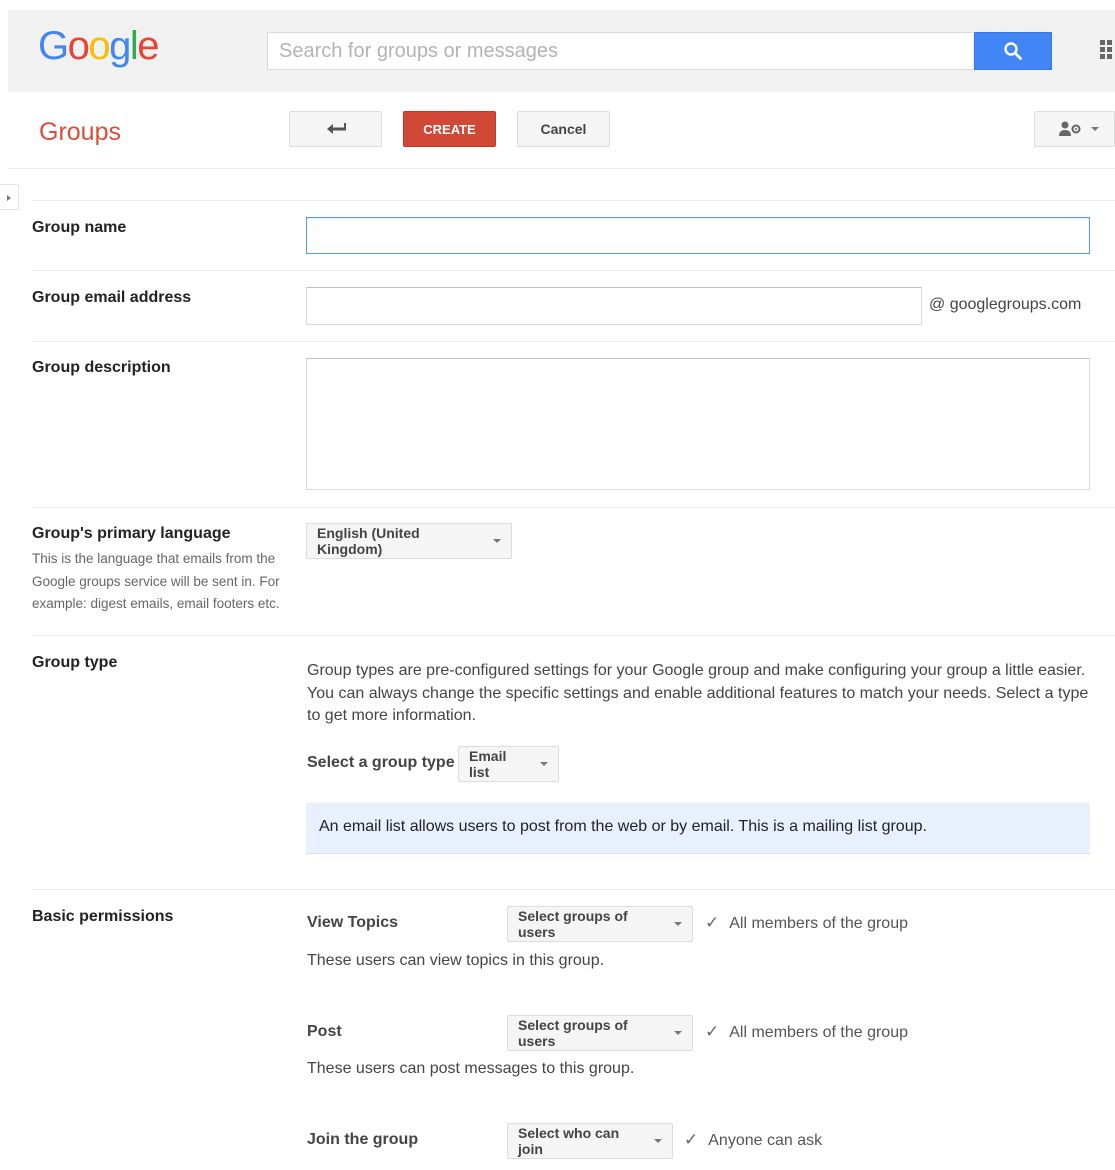 Image resolution: width=1115 pixels, height=1170 pixels. Describe the element at coordinates (573, 924) in the screenshot. I see `view-topics-dropdown-label: Select groups of users` at that location.